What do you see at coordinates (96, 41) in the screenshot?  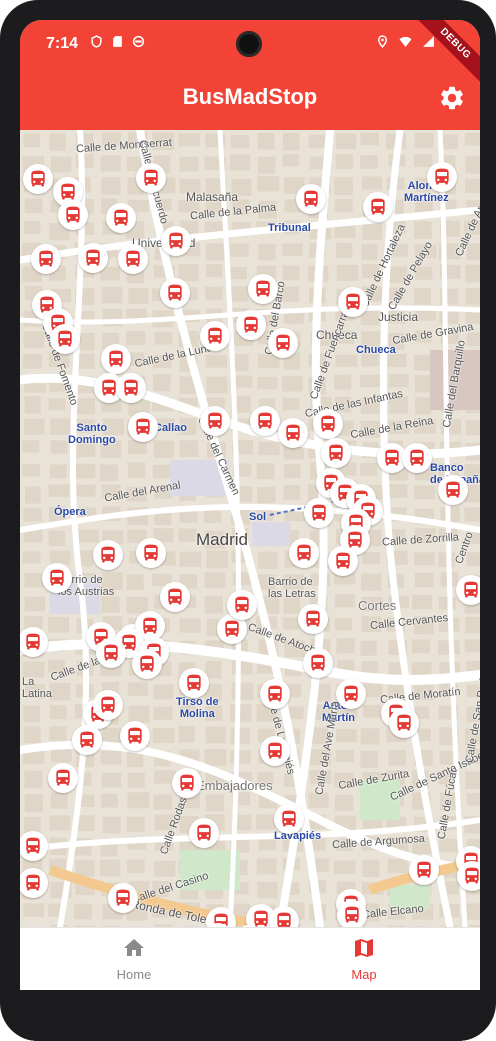 I see `shield-icon` at bounding box center [96, 41].